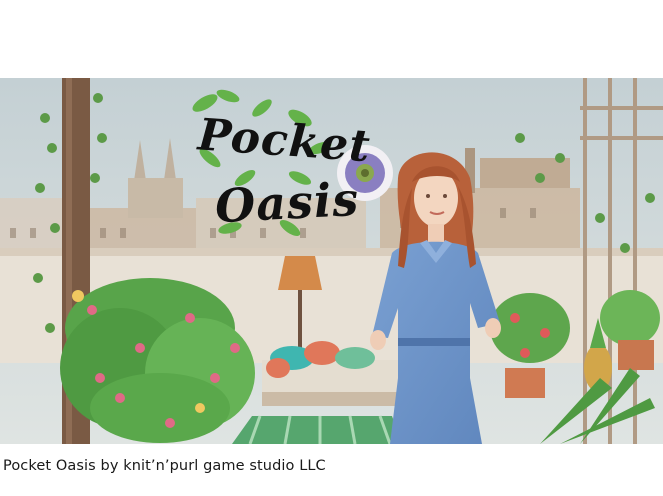  I want to click on striped-rug, so click(317, 429).